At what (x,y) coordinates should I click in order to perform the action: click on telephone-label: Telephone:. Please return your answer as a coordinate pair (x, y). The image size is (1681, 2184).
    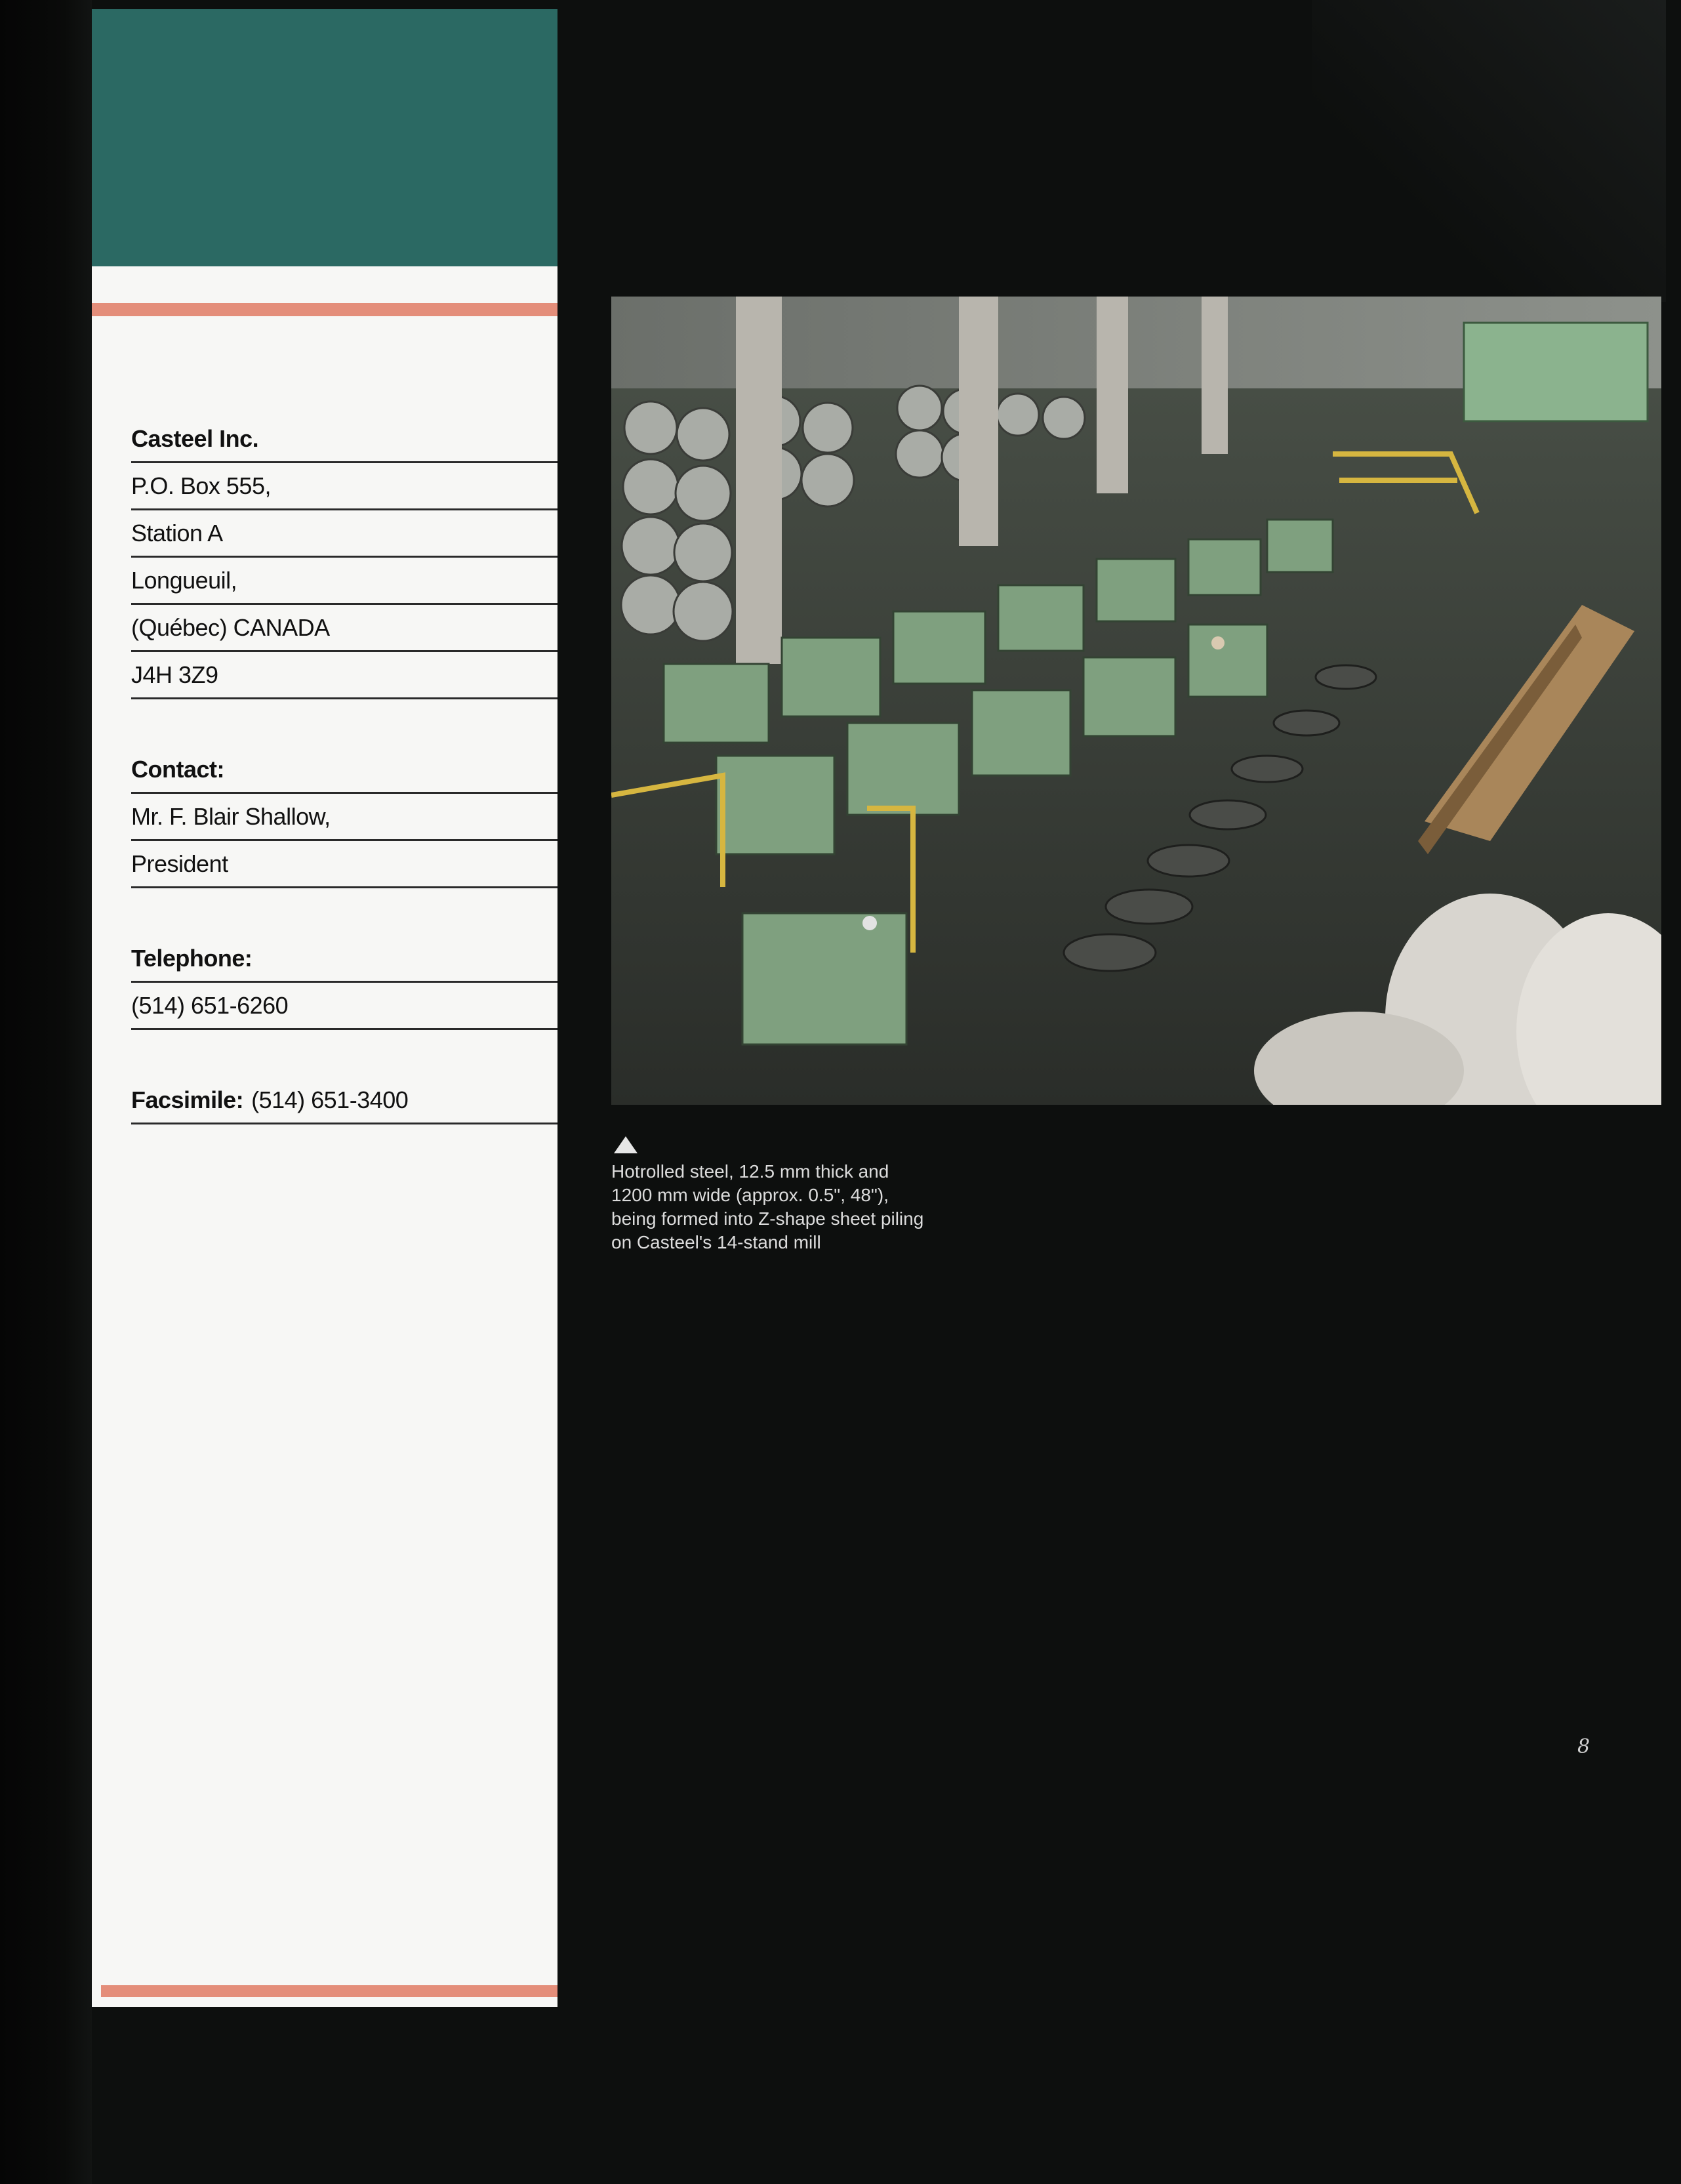
    Looking at the image, I should click on (344, 959).